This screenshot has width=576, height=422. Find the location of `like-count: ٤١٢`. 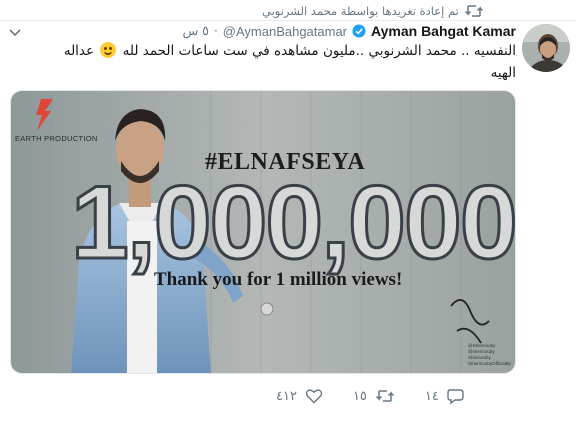

like-count: ٤١٢ is located at coordinates (286, 396).